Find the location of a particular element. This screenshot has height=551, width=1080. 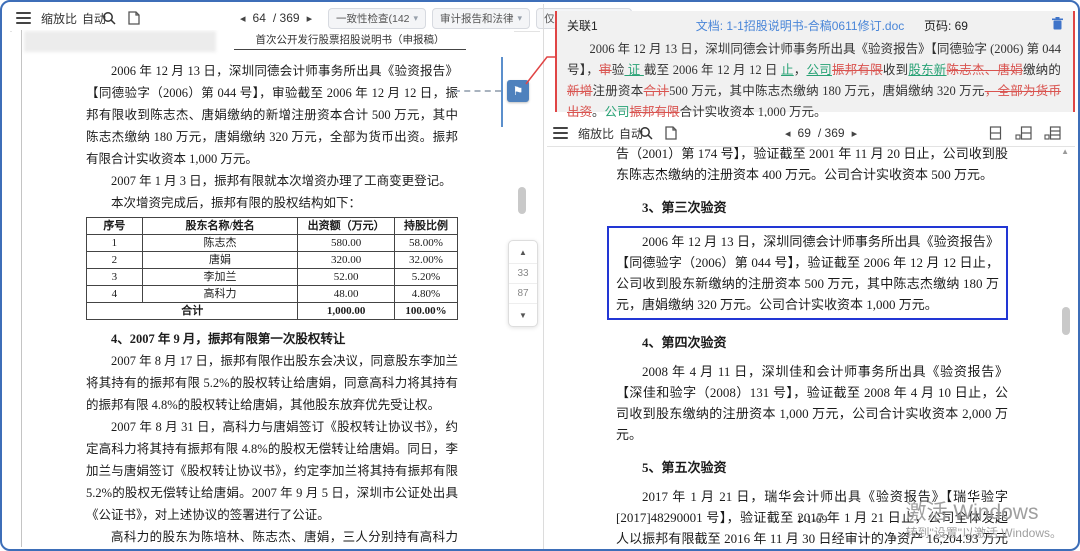

table-cell: 2 is located at coordinates (114, 260).